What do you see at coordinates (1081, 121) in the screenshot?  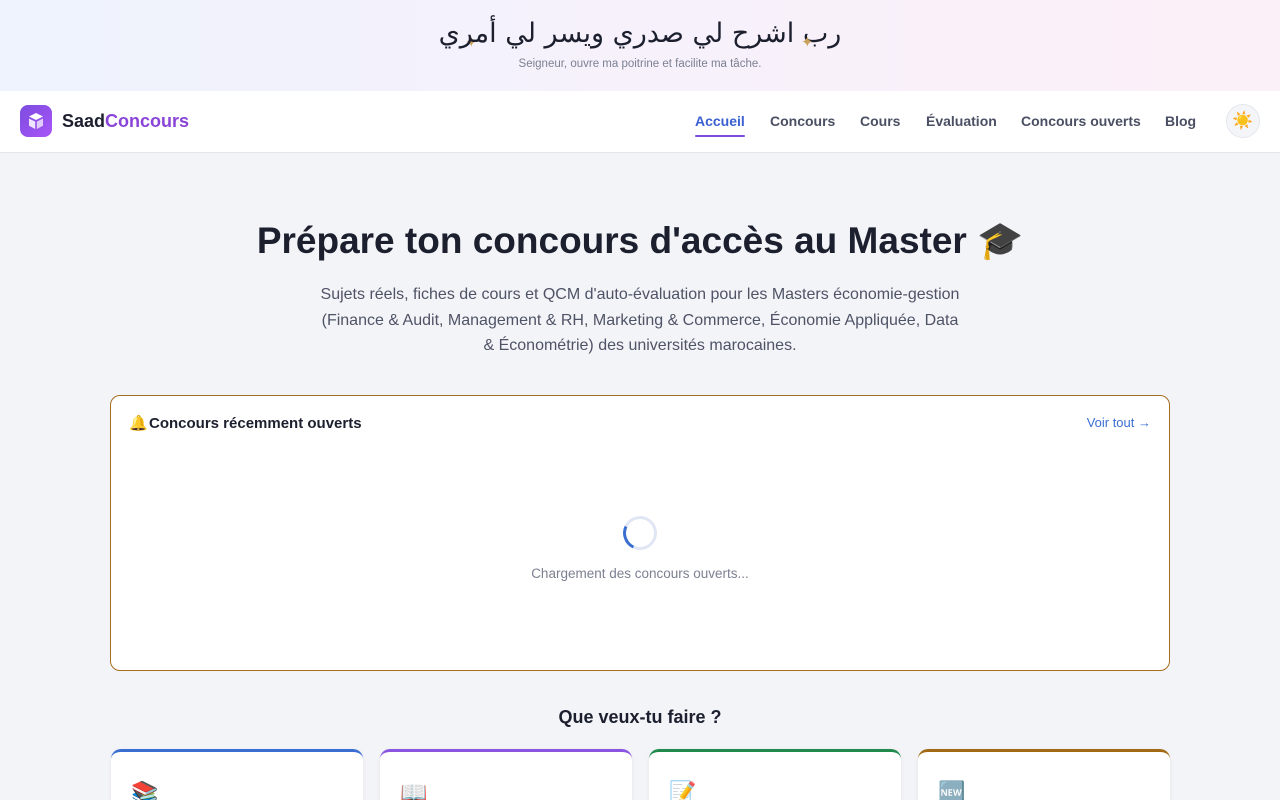 I see `nav-concours-ouverts: Concours ouverts` at bounding box center [1081, 121].